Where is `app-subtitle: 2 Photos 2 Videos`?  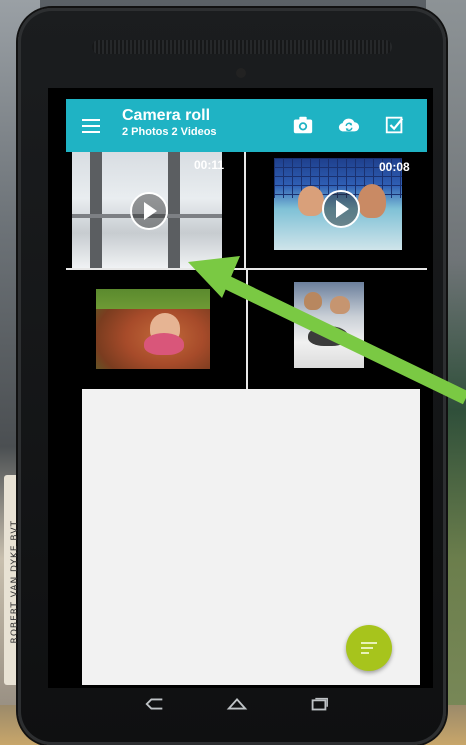
app-subtitle: 2 Photos 2 Videos is located at coordinates (169, 132).